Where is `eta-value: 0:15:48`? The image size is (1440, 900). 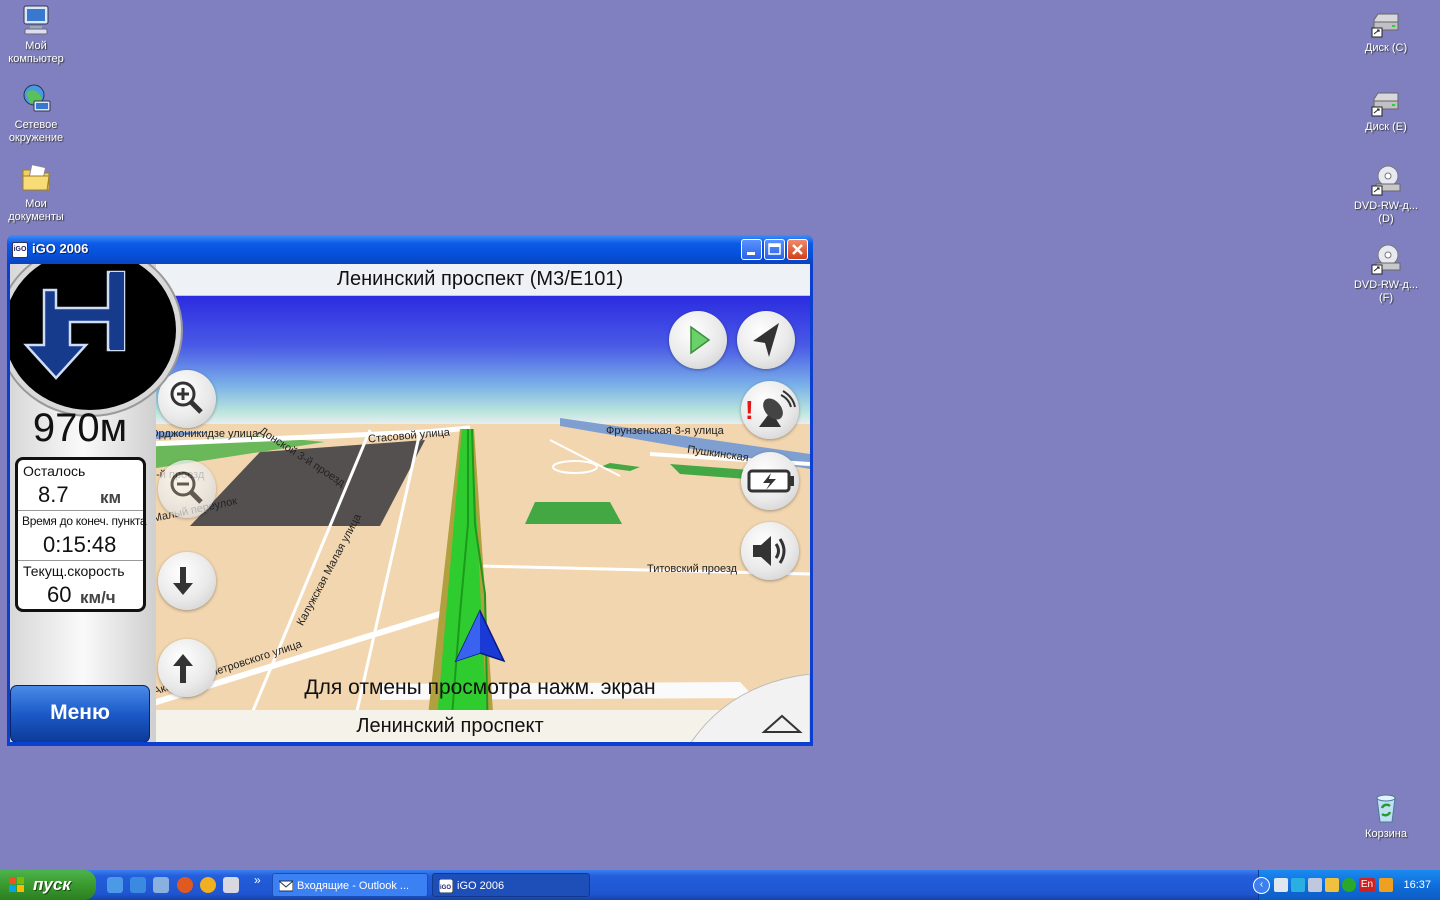
eta-value: 0:15:48 is located at coordinates (80, 544).